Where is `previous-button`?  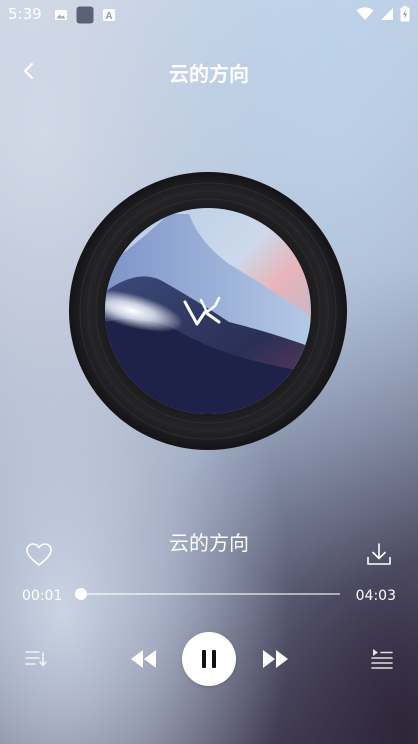 previous-button is located at coordinates (143, 659).